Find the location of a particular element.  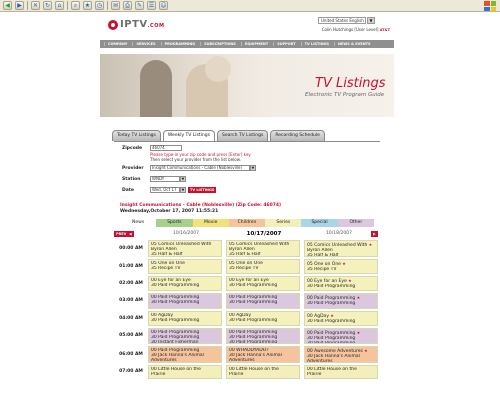

station-label: Station is located at coordinates (131, 179).